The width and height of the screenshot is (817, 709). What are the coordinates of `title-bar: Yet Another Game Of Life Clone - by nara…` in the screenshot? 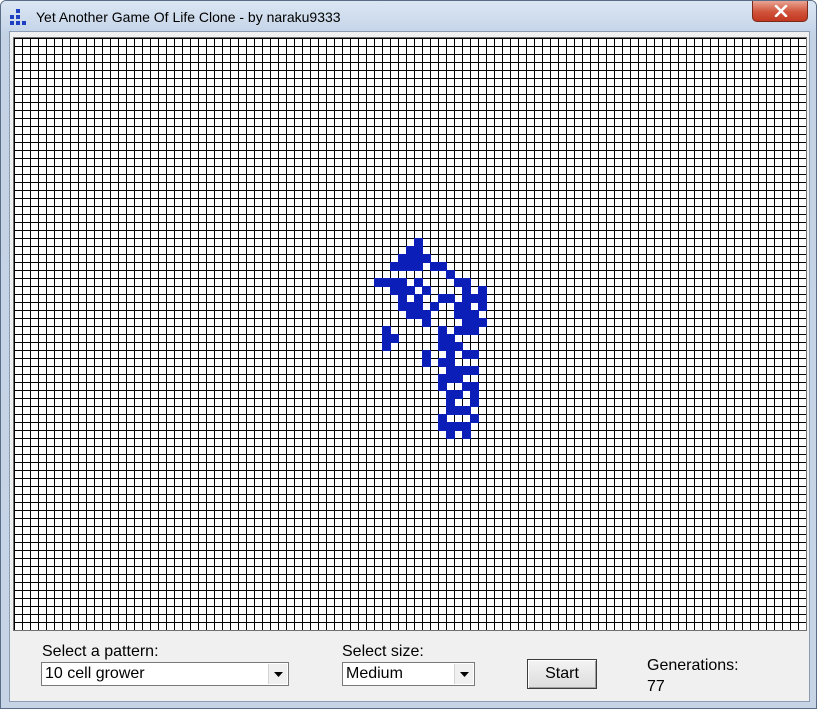 It's located at (408, 17).